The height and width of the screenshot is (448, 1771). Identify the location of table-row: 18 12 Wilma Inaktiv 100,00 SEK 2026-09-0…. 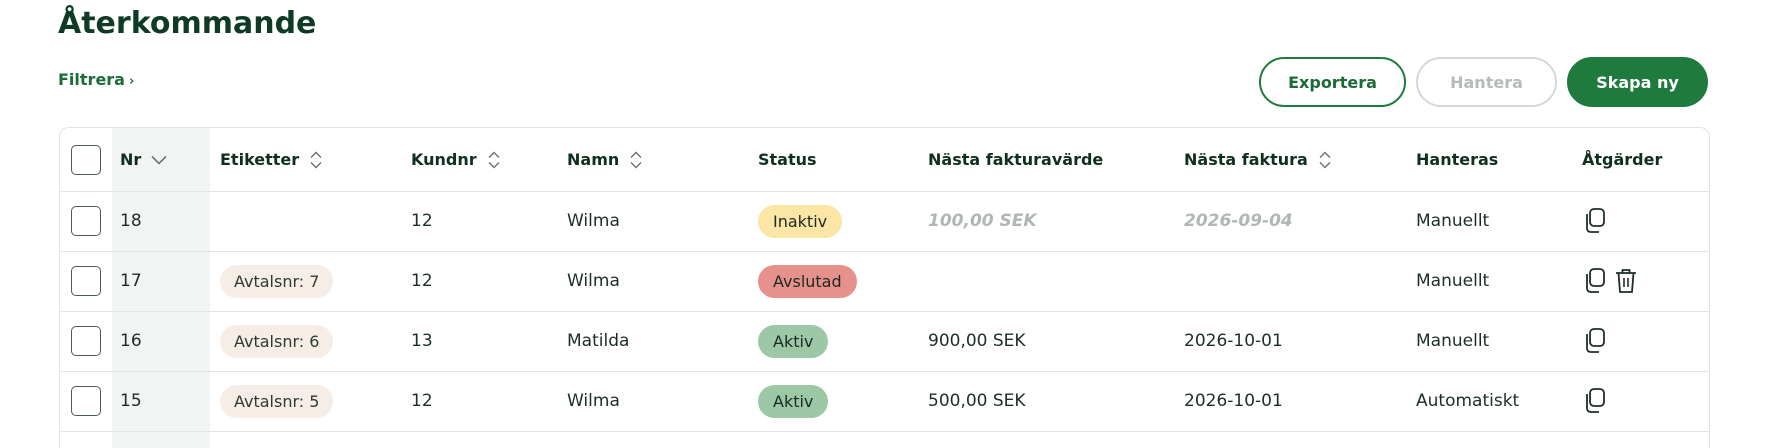
(884, 221).